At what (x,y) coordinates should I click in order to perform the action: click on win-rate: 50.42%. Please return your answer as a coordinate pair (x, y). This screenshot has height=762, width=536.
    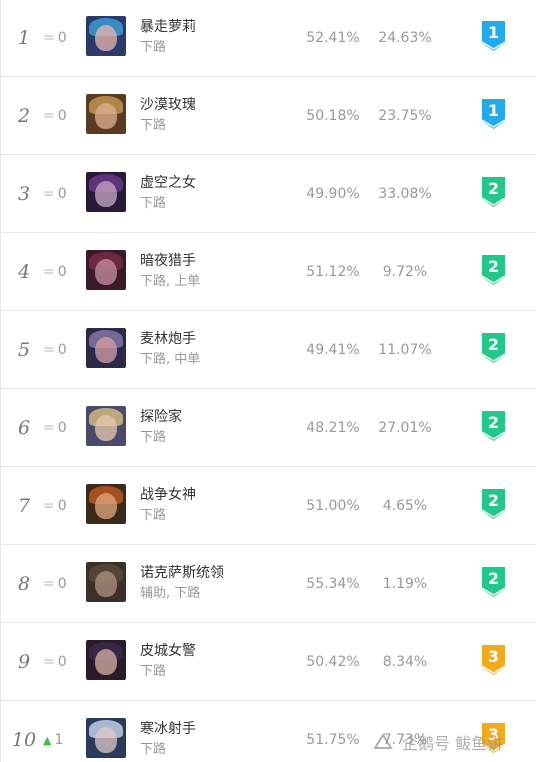
    Looking at the image, I should click on (333, 662).